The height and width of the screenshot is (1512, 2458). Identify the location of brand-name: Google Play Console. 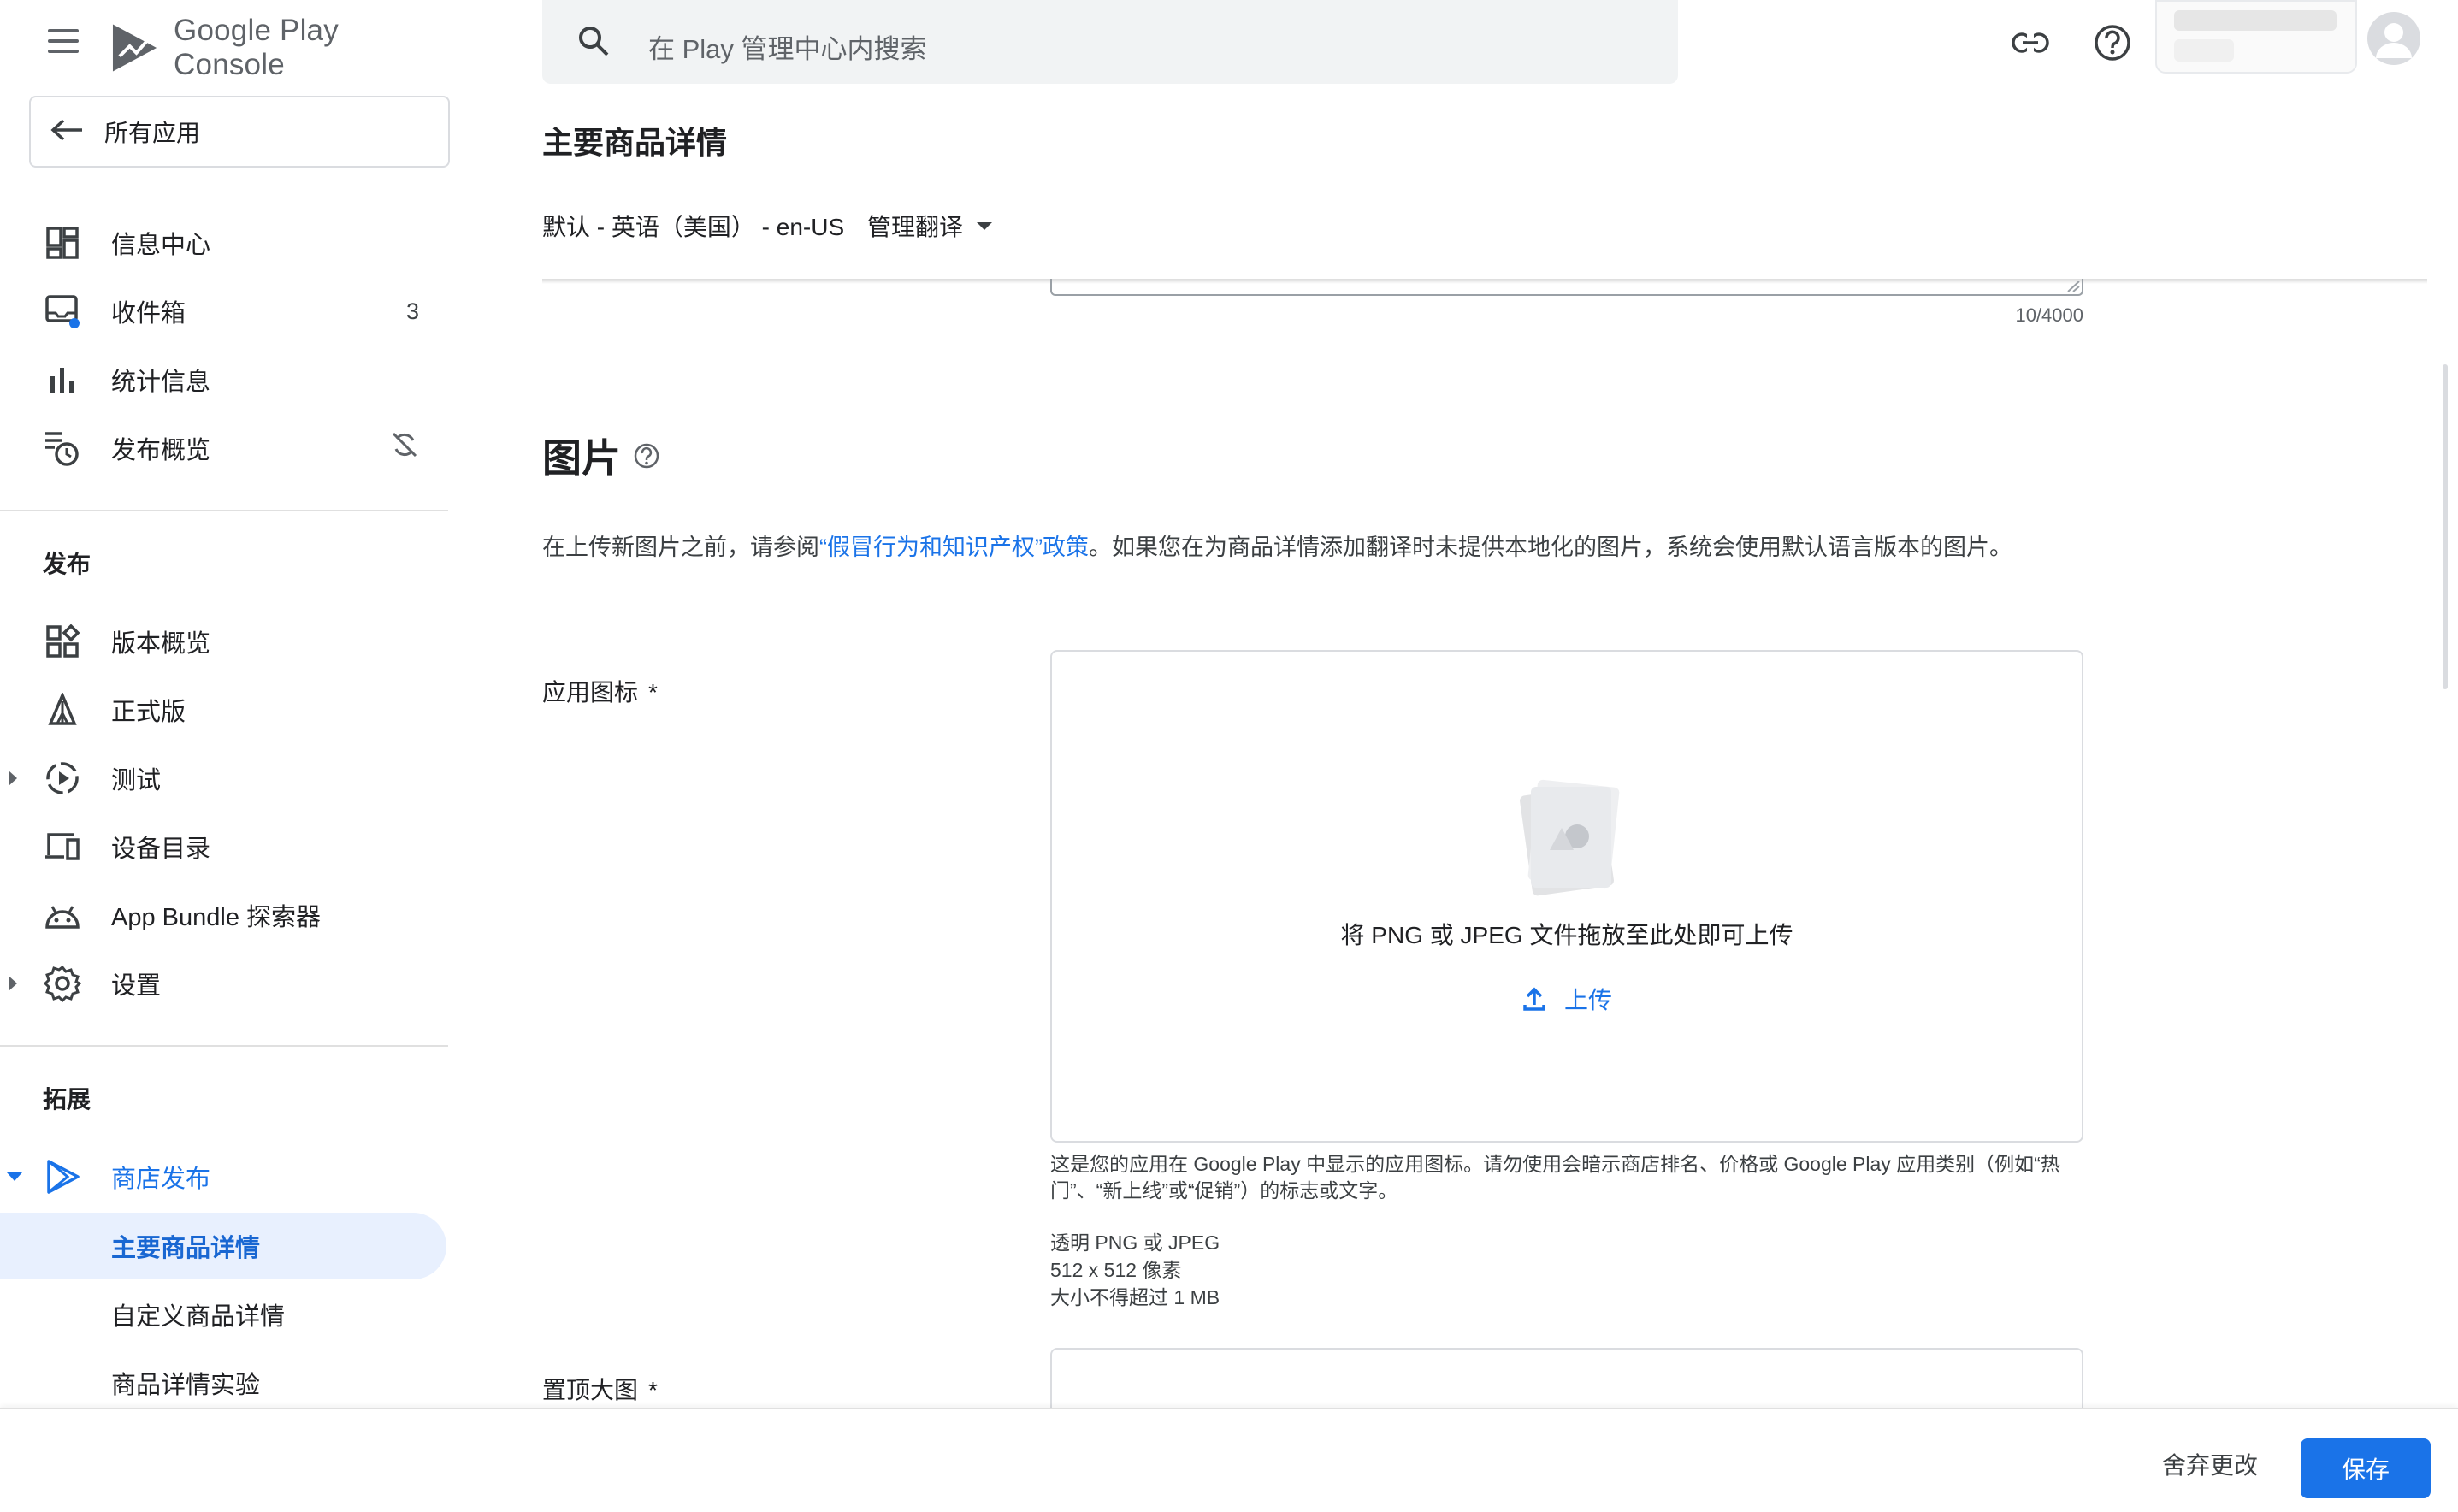
(313, 48).